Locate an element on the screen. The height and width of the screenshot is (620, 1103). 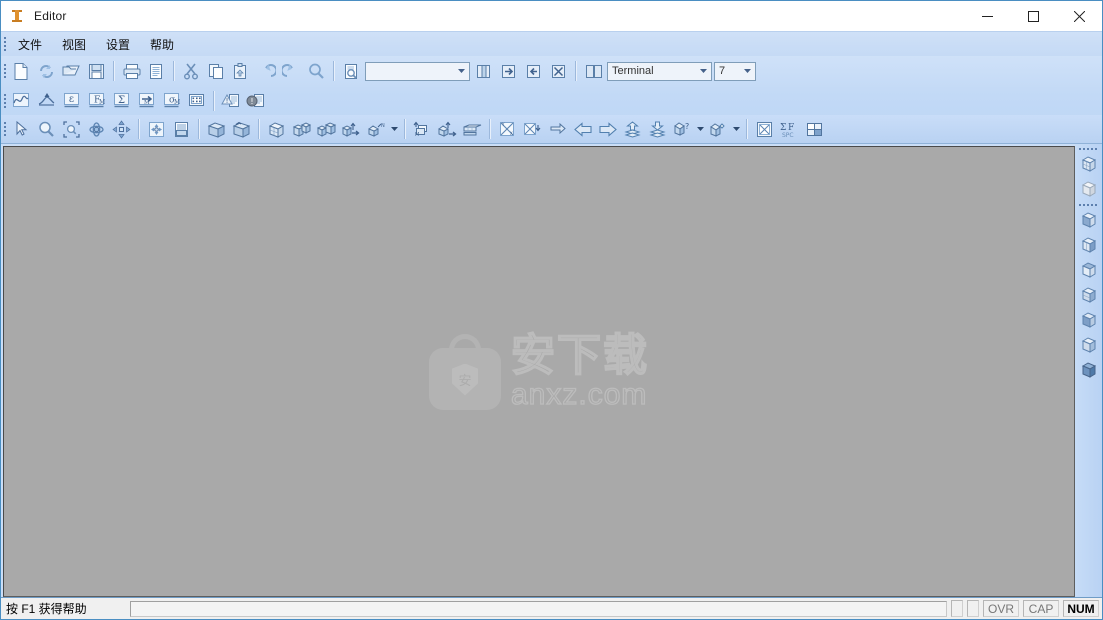
menu-settings: 设置 is located at coordinates (118, 44).